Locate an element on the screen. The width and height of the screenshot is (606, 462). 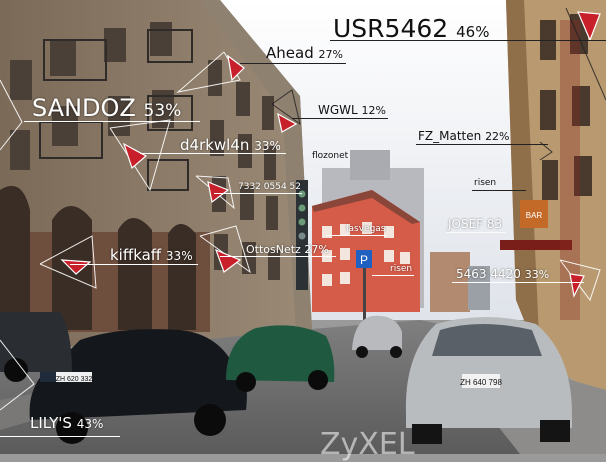
label-kiffkaff: kiffkaff 33% is located at coordinates (151, 255).